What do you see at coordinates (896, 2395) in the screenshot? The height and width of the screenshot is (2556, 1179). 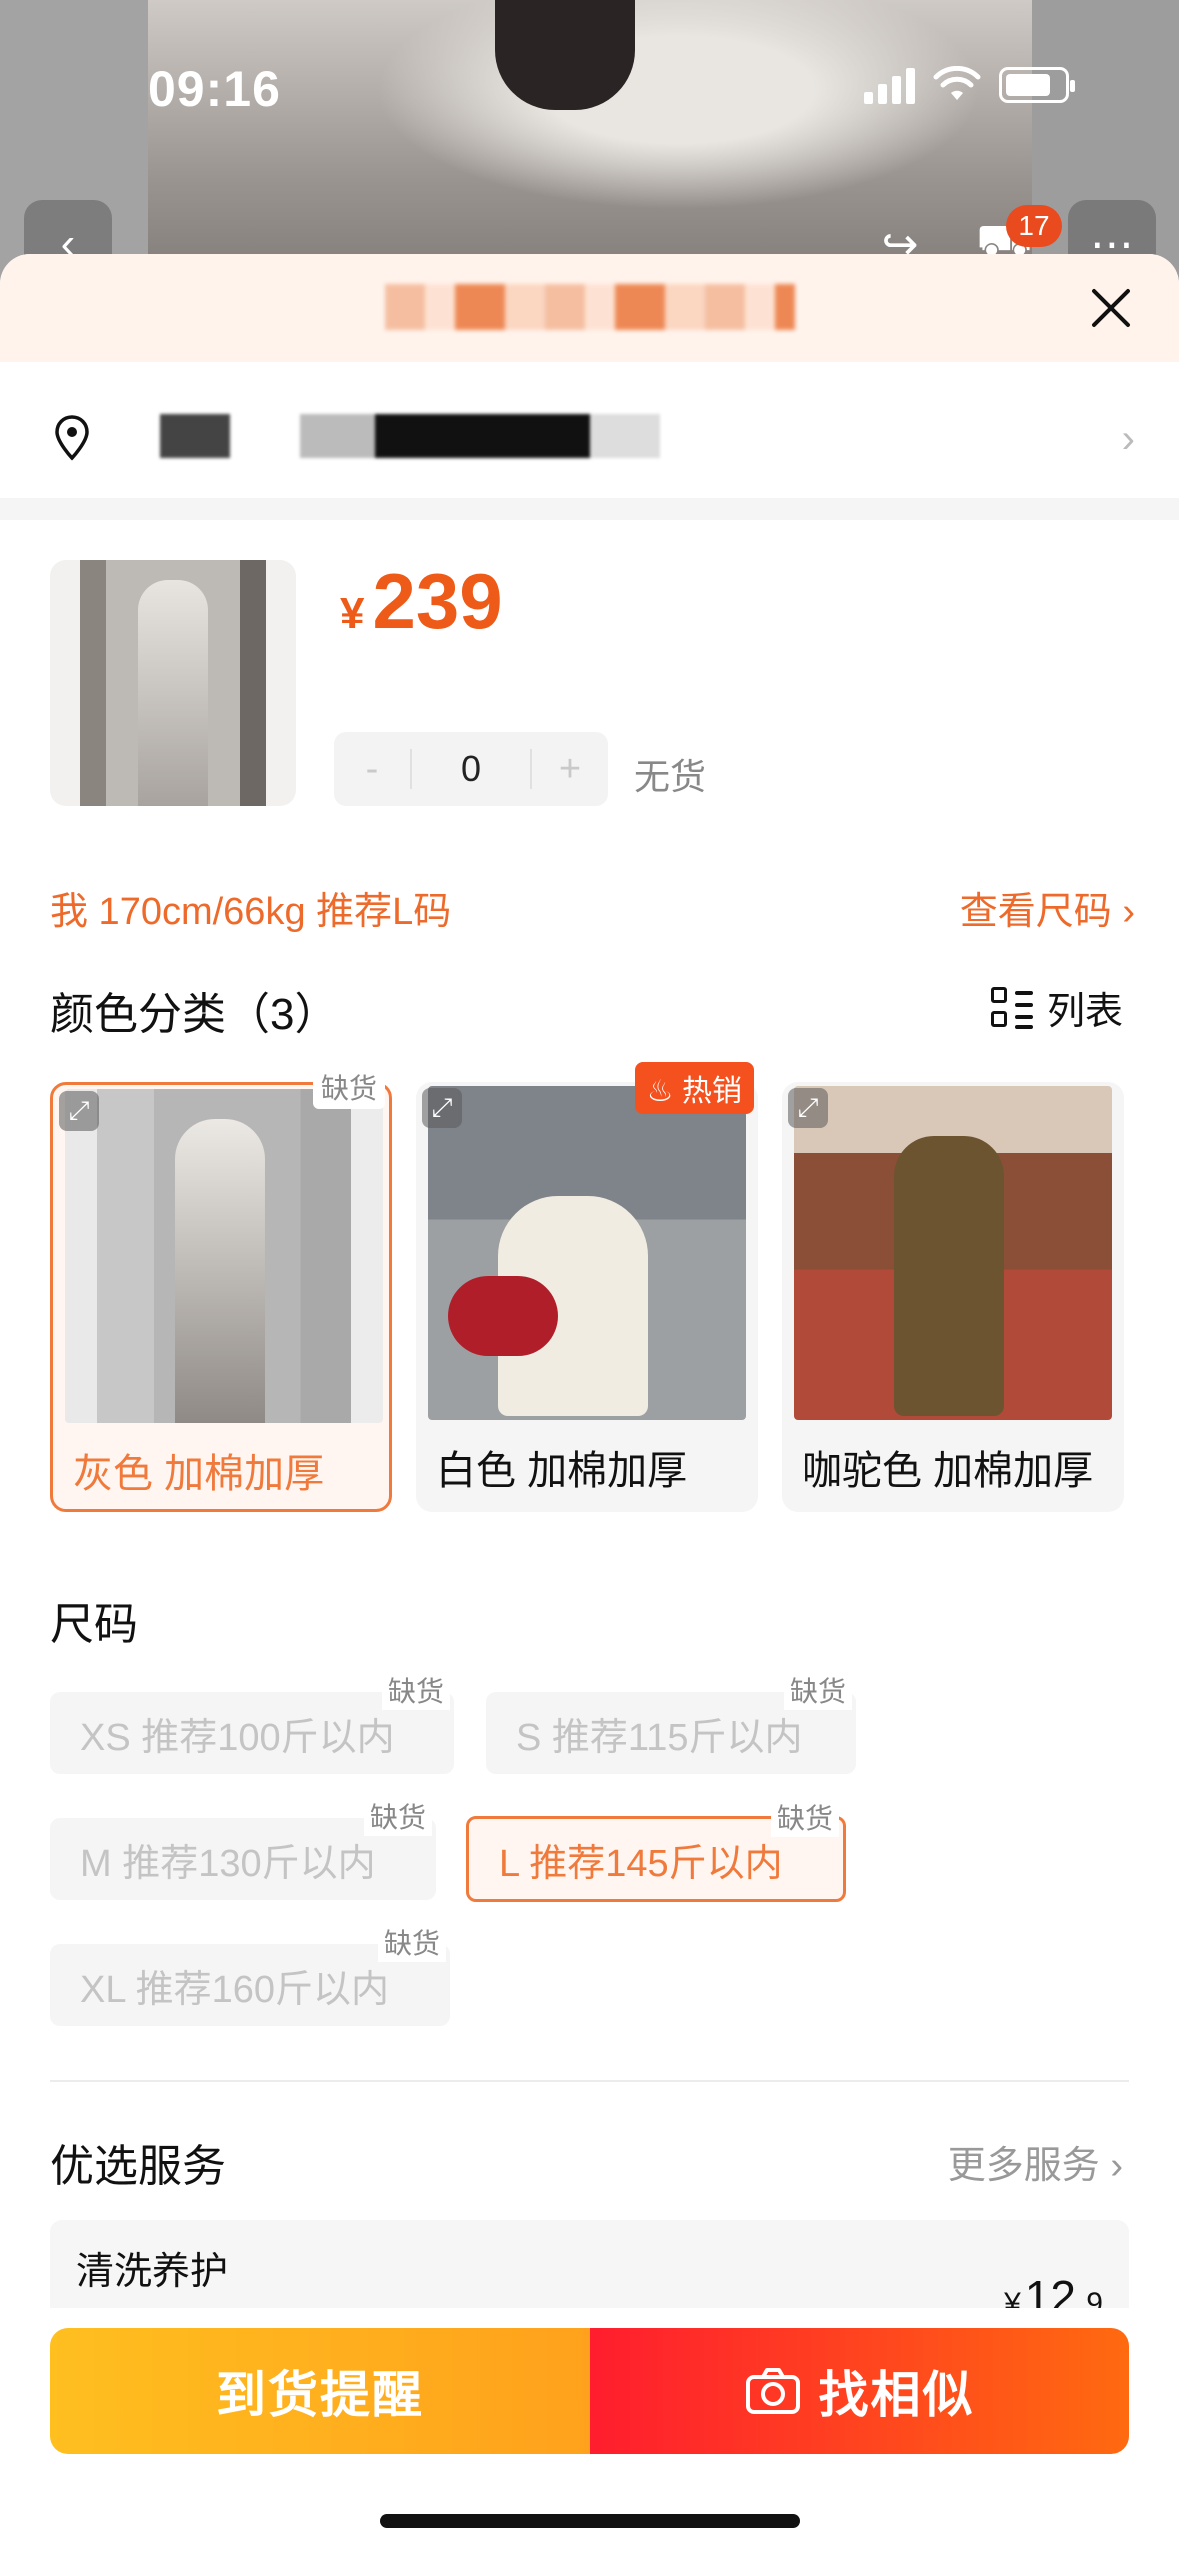 I see `find-similar-label: 找相似` at bounding box center [896, 2395].